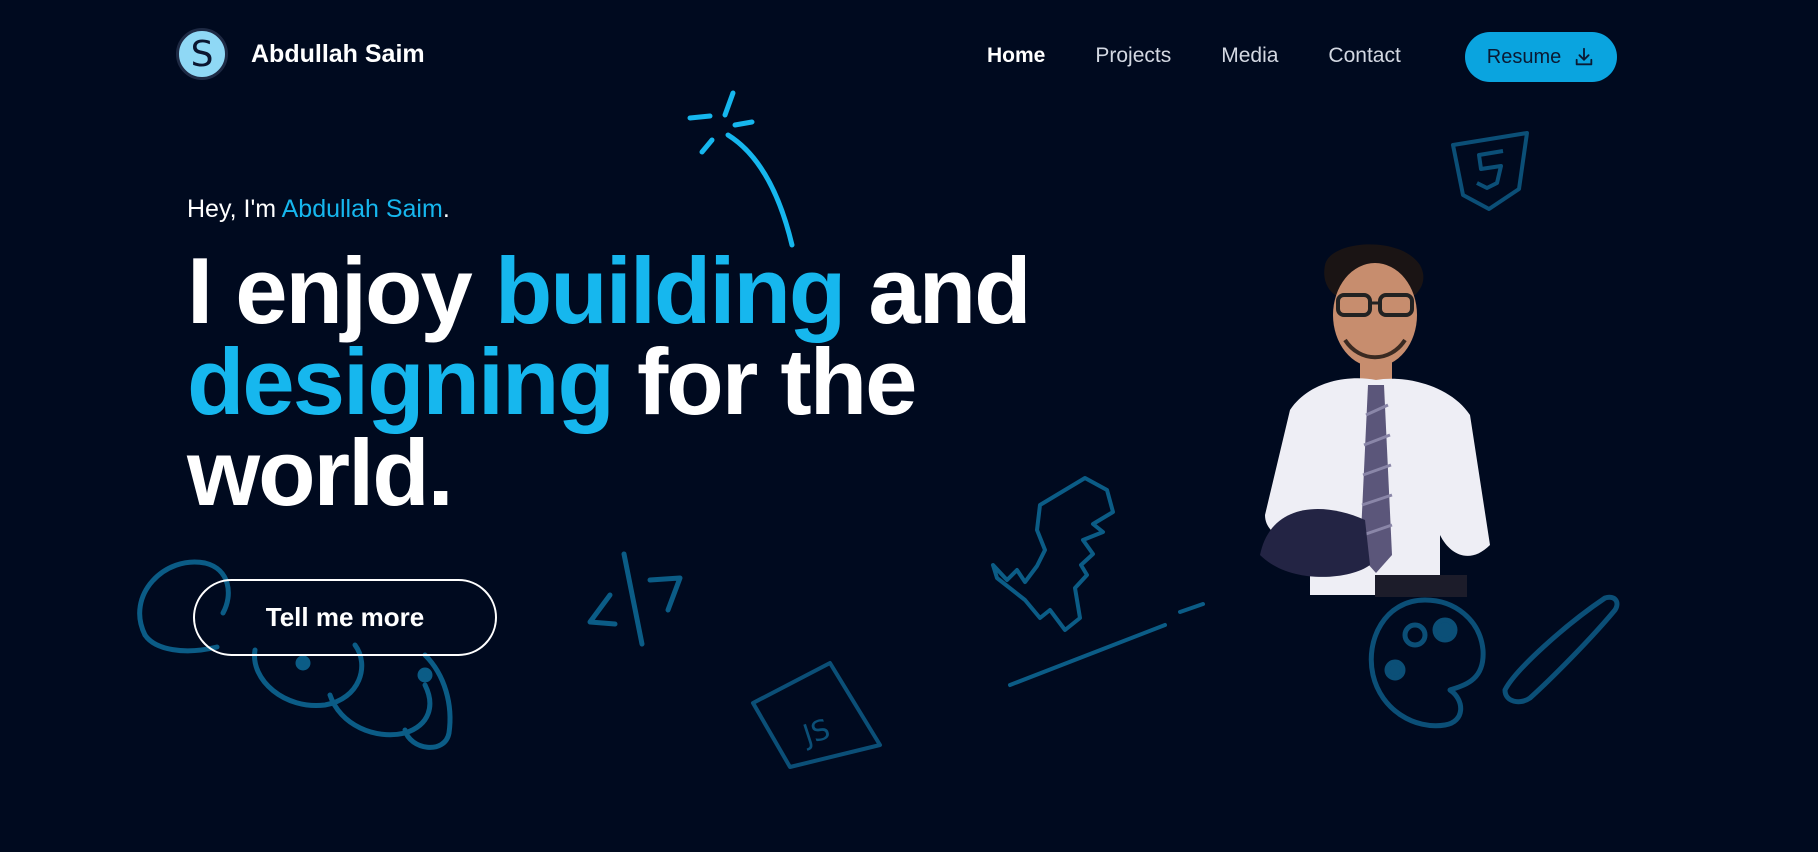 The image size is (1818, 852). What do you see at coordinates (1364, 56) in the screenshot?
I see `nav-item-contact: Contact` at bounding box center [1364, 56].